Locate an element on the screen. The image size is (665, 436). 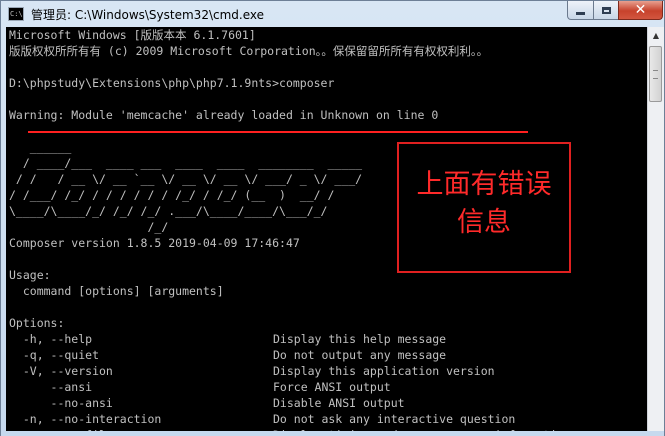
maximize-button is located at coordinates (606, 10).